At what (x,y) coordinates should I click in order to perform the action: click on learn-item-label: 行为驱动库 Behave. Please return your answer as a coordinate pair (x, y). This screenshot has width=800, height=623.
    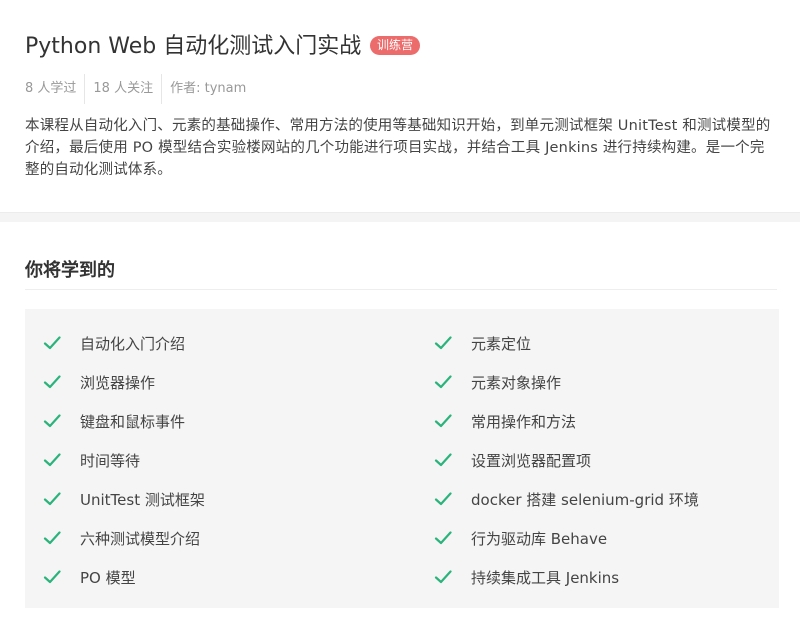
    Looking at the image, I should click on (539, 538).